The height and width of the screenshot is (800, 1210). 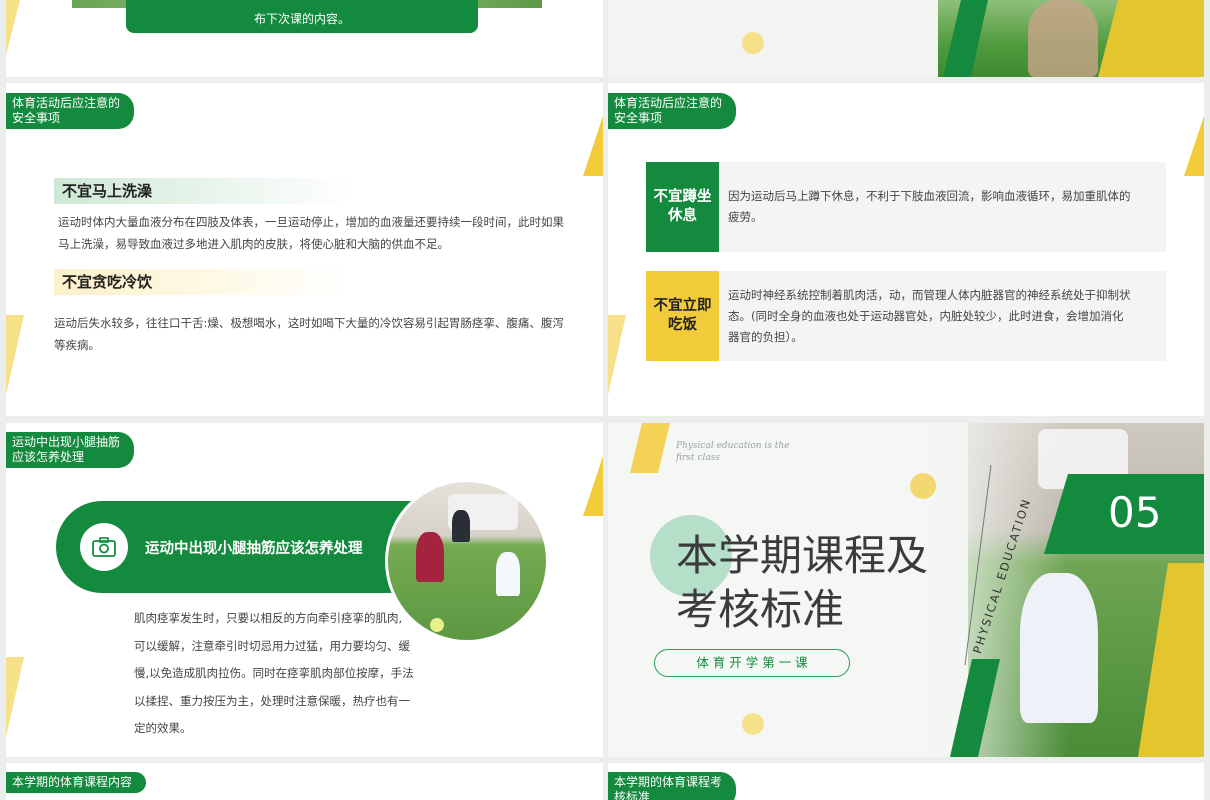 What do you see at coordinates (682, 316) in the screenshot?
I see `item-label-box: 不宜立即 吃饭` at bounding box center [682, 316].